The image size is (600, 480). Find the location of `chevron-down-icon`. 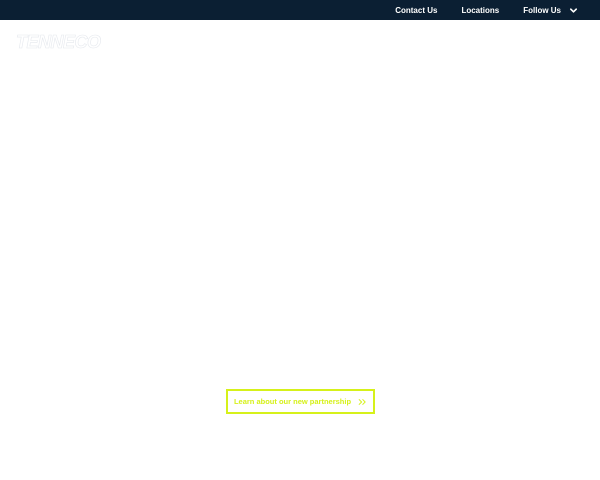

chevron-down-icon is located at coordinates (573, 10).